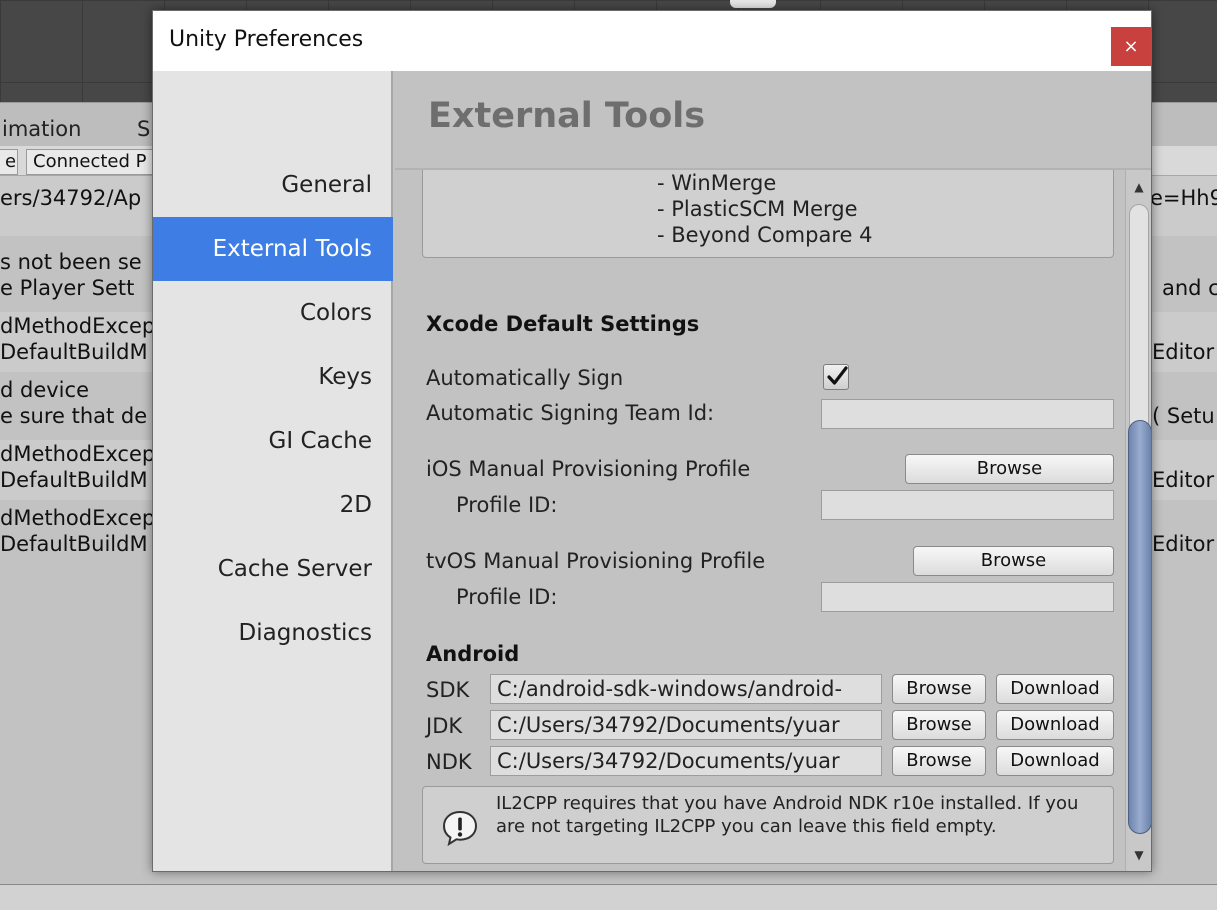 This screenshot has width=1217, height=910. What do you see at coordinates (273, 505) in the screenshot?
I see `sidebar-item-2d: 2D` at bounding box center [273, 505].